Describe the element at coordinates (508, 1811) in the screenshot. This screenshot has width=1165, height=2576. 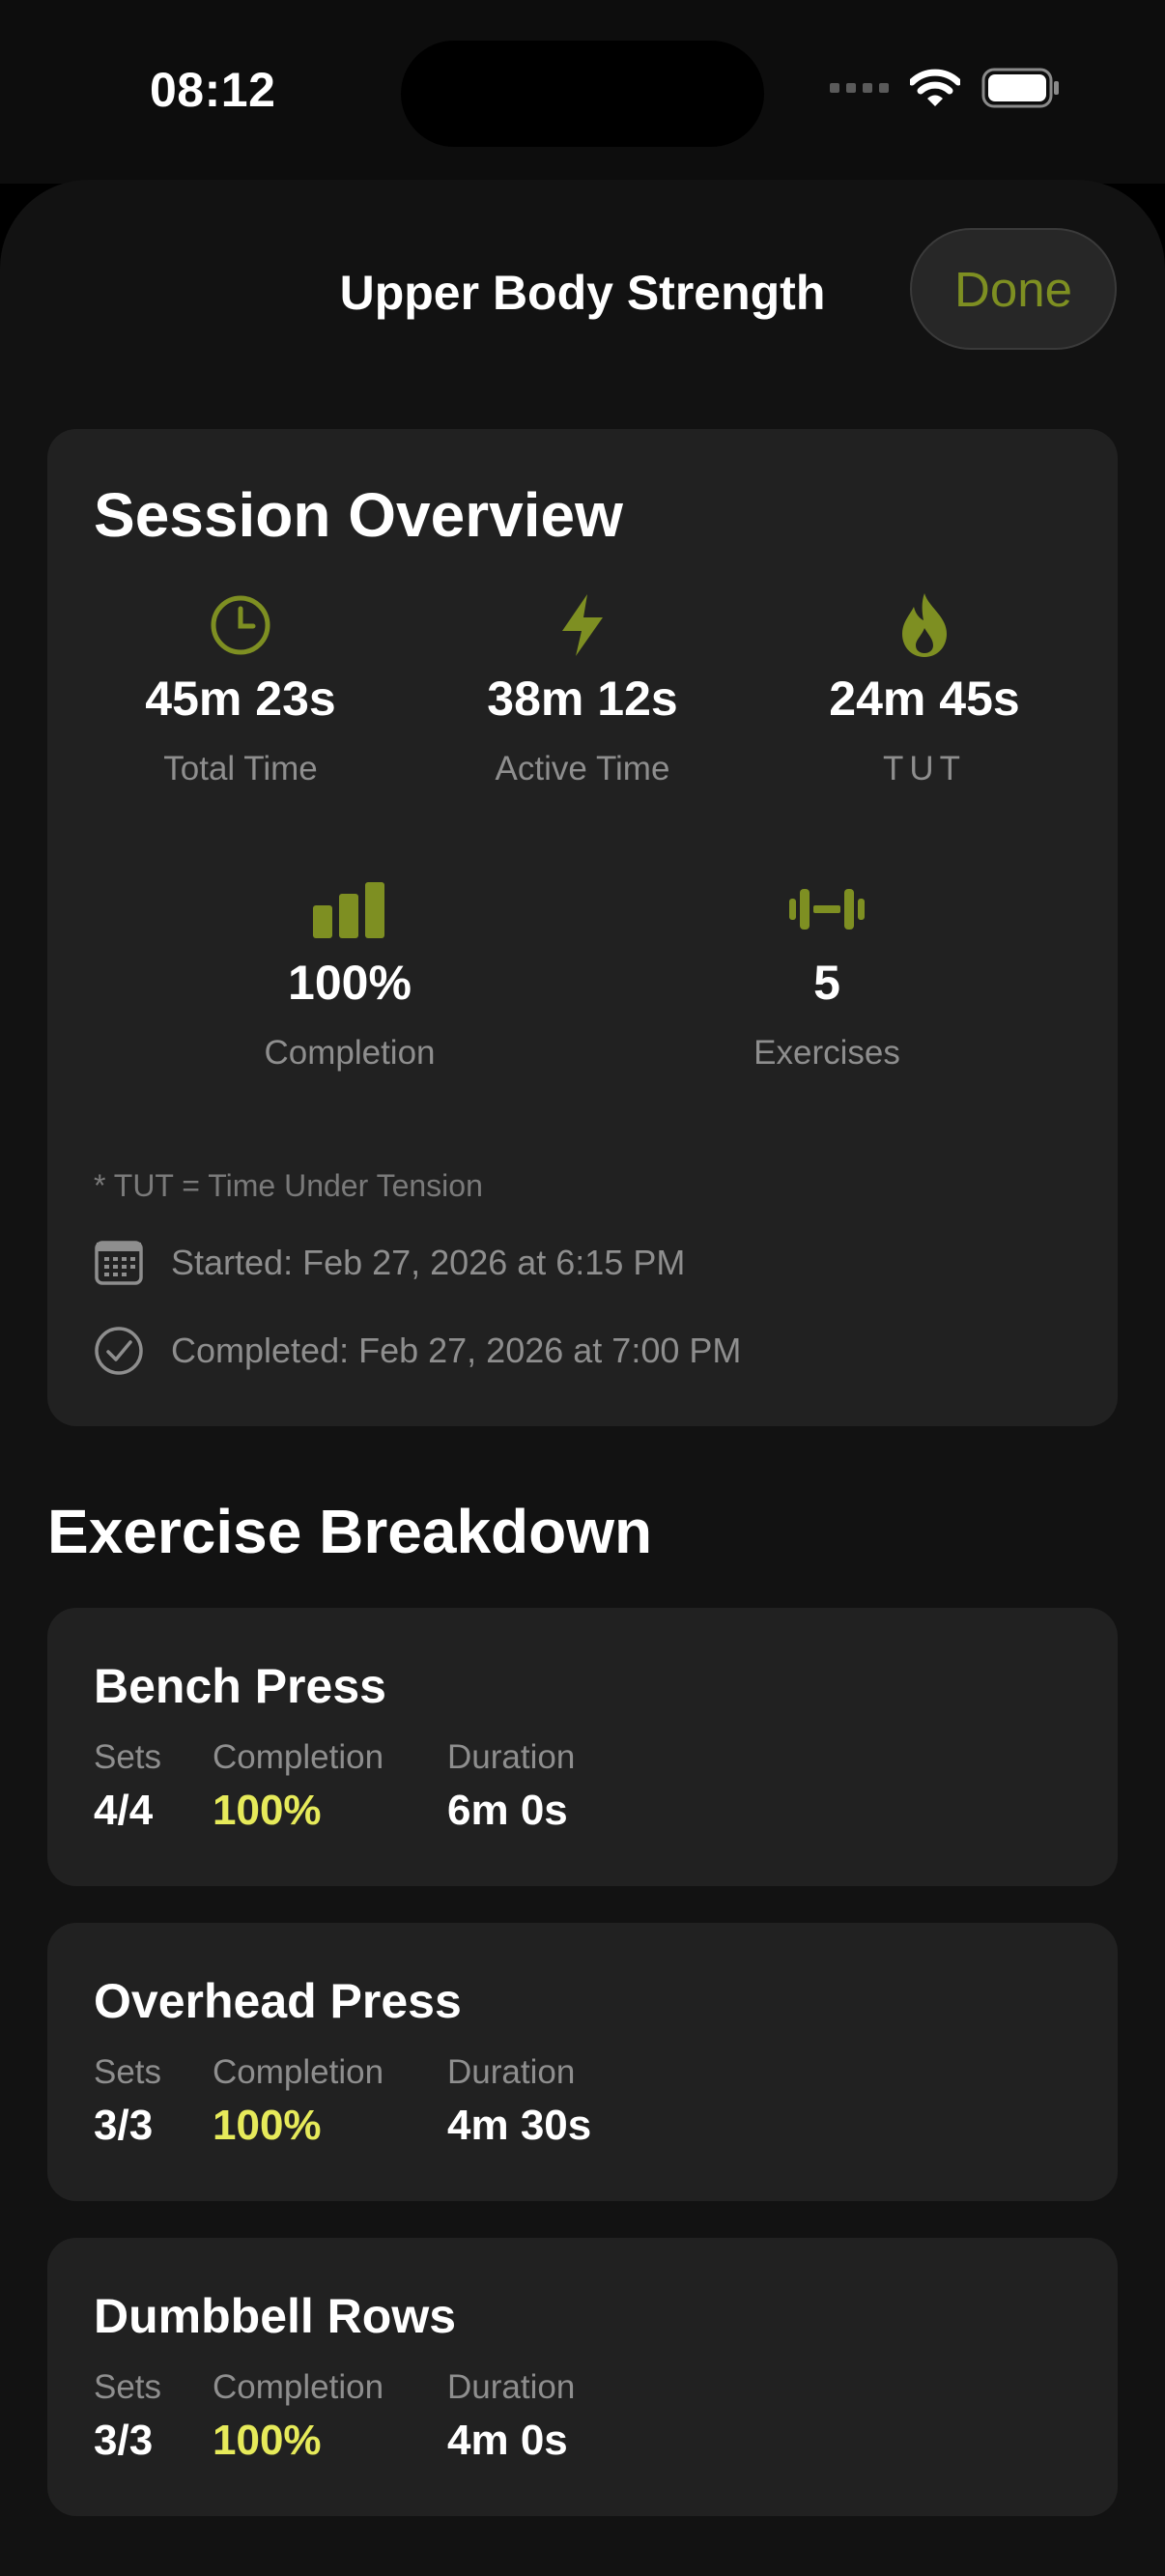
I see `duration-value: 6m 0s` at that location.